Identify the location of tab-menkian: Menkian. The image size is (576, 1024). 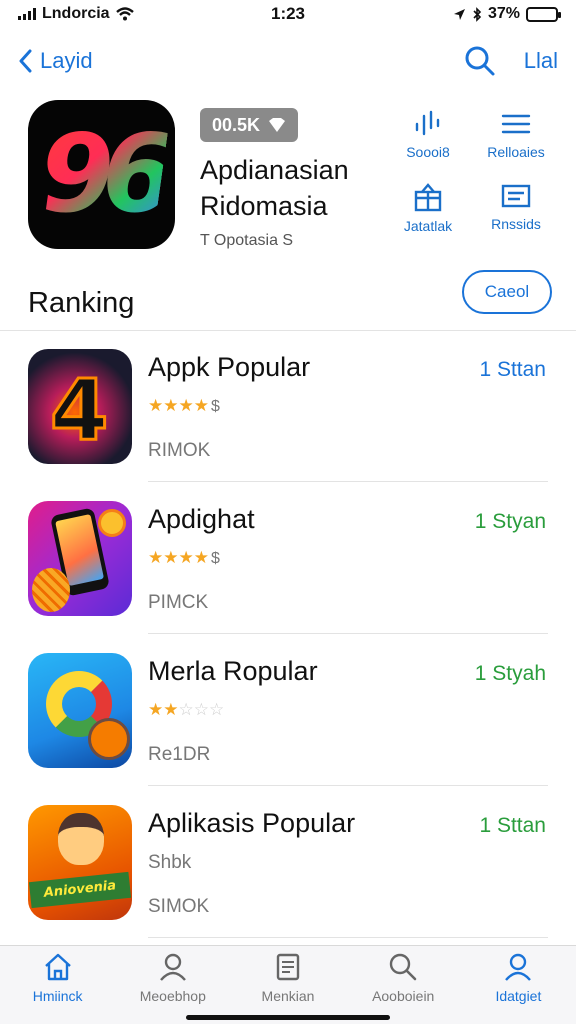
(287, 985).